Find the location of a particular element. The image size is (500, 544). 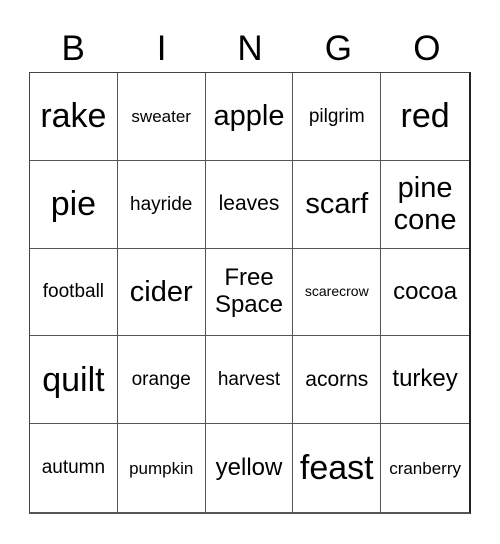

bingo-cell: pumpkin is located at coordinates (162, 468).